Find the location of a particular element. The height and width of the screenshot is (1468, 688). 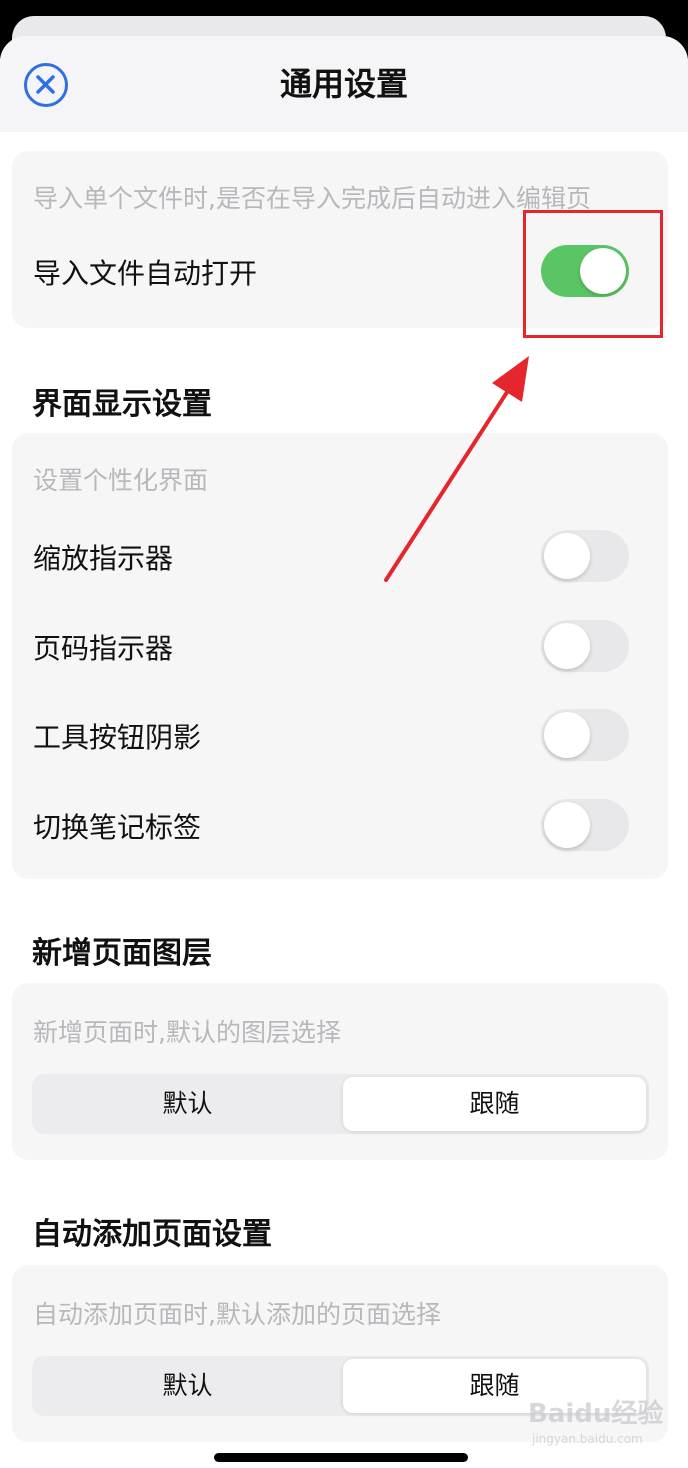

home-indicator is located at coordinates (341, 1457).